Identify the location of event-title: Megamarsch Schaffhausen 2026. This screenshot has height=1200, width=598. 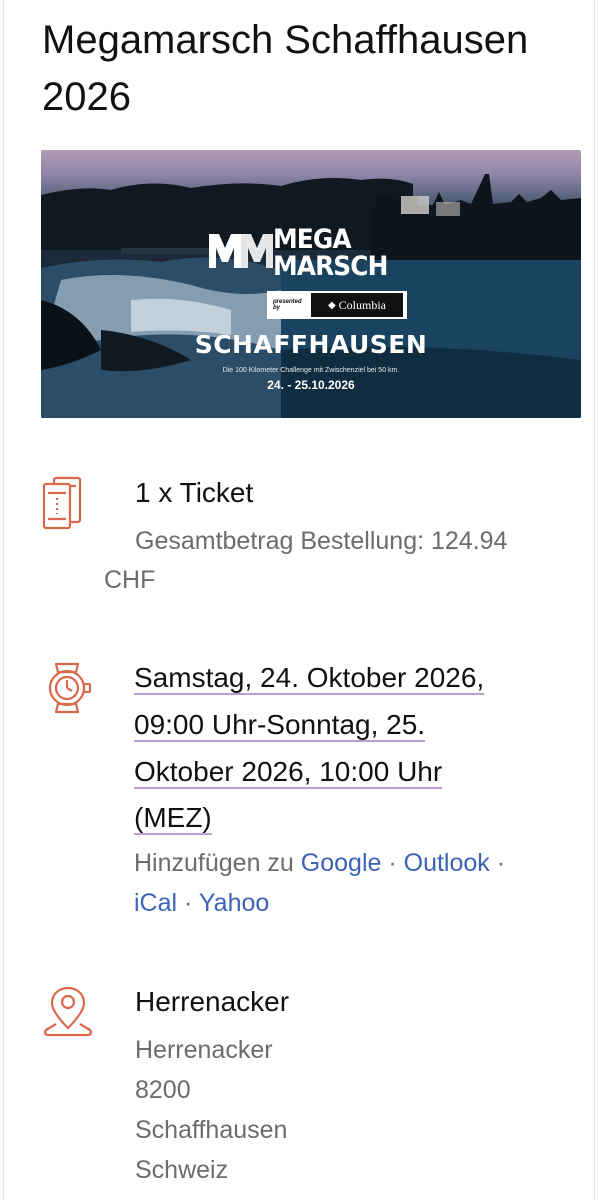
(312, 69).